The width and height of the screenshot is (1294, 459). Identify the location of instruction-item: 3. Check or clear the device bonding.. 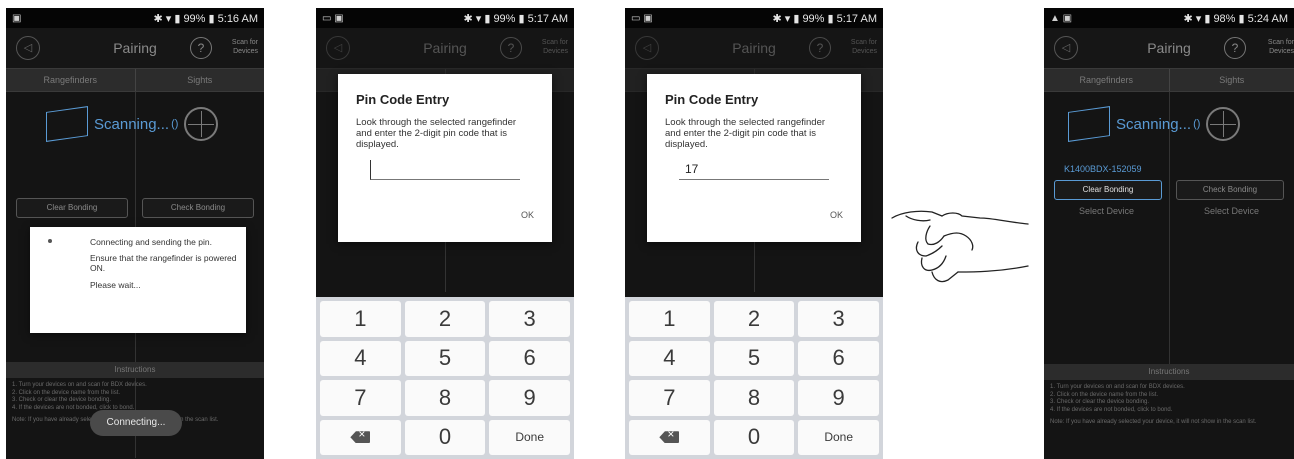
(1100, 402).